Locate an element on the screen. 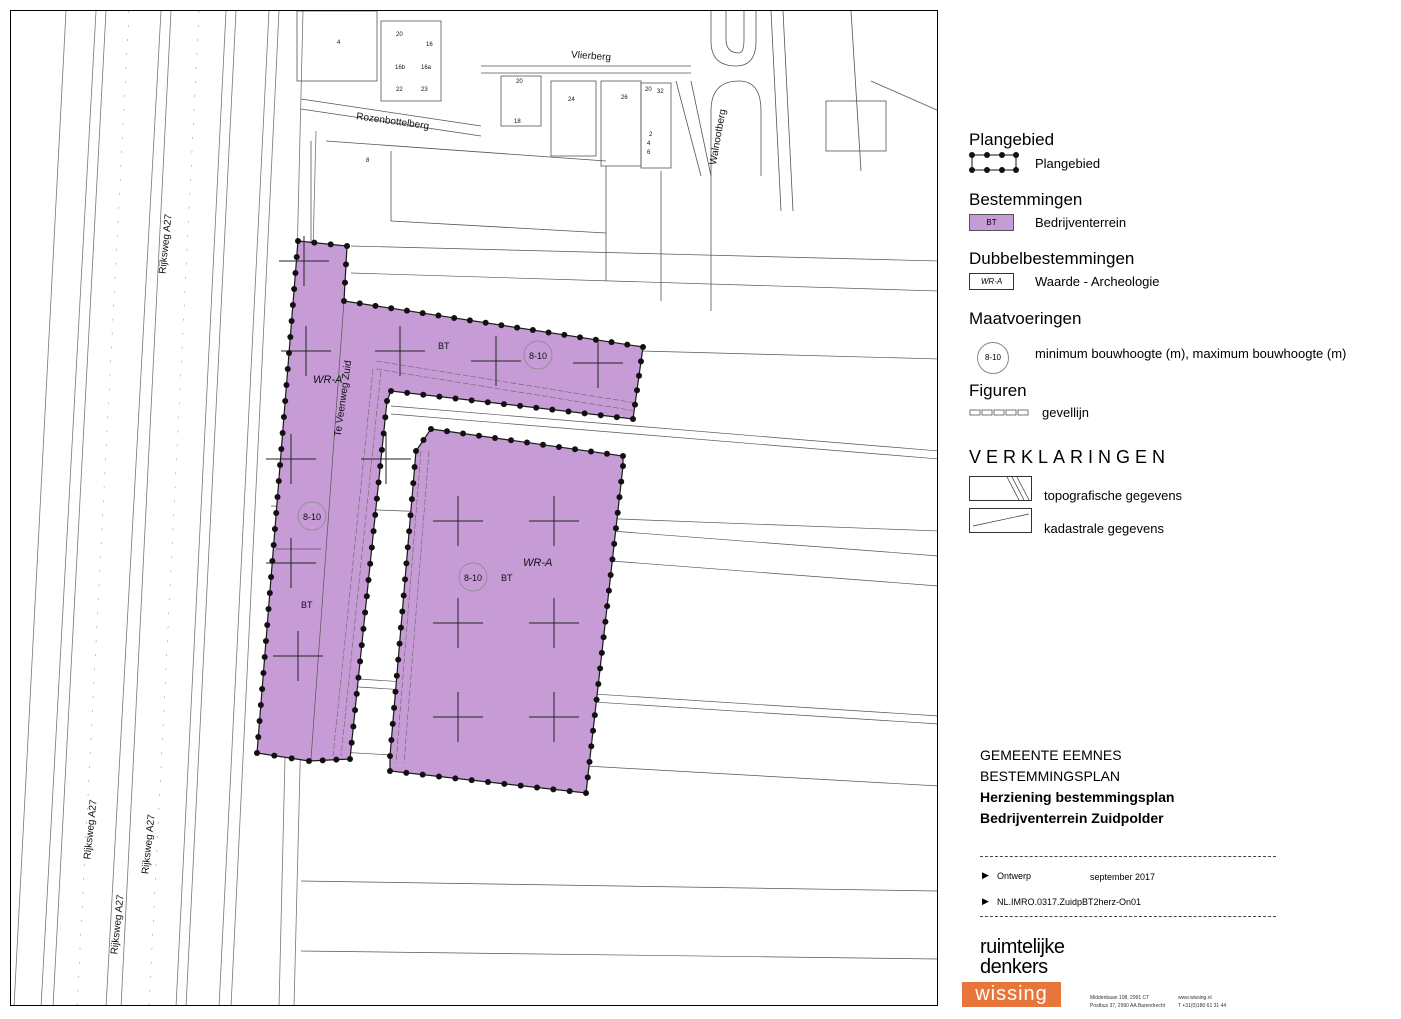 The height and width of the screenshot is (1019, 1401). divider is located at coordinates (1128, 916).